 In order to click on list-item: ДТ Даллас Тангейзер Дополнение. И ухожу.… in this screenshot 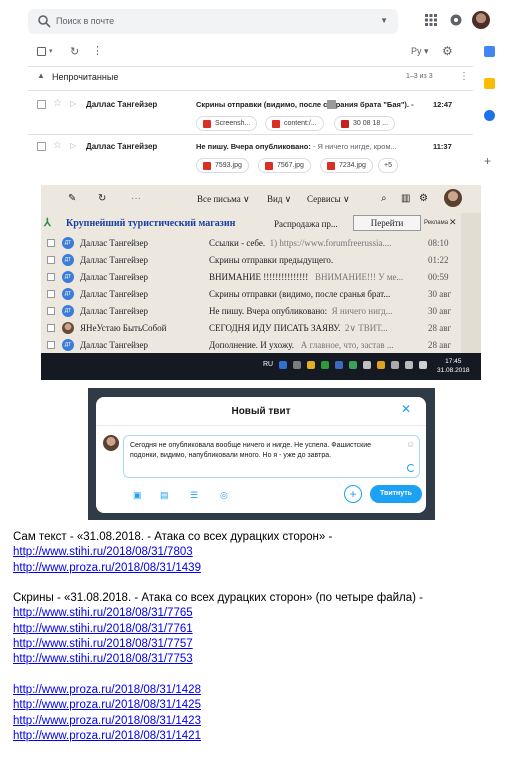, I will do `click(251, 345)`.